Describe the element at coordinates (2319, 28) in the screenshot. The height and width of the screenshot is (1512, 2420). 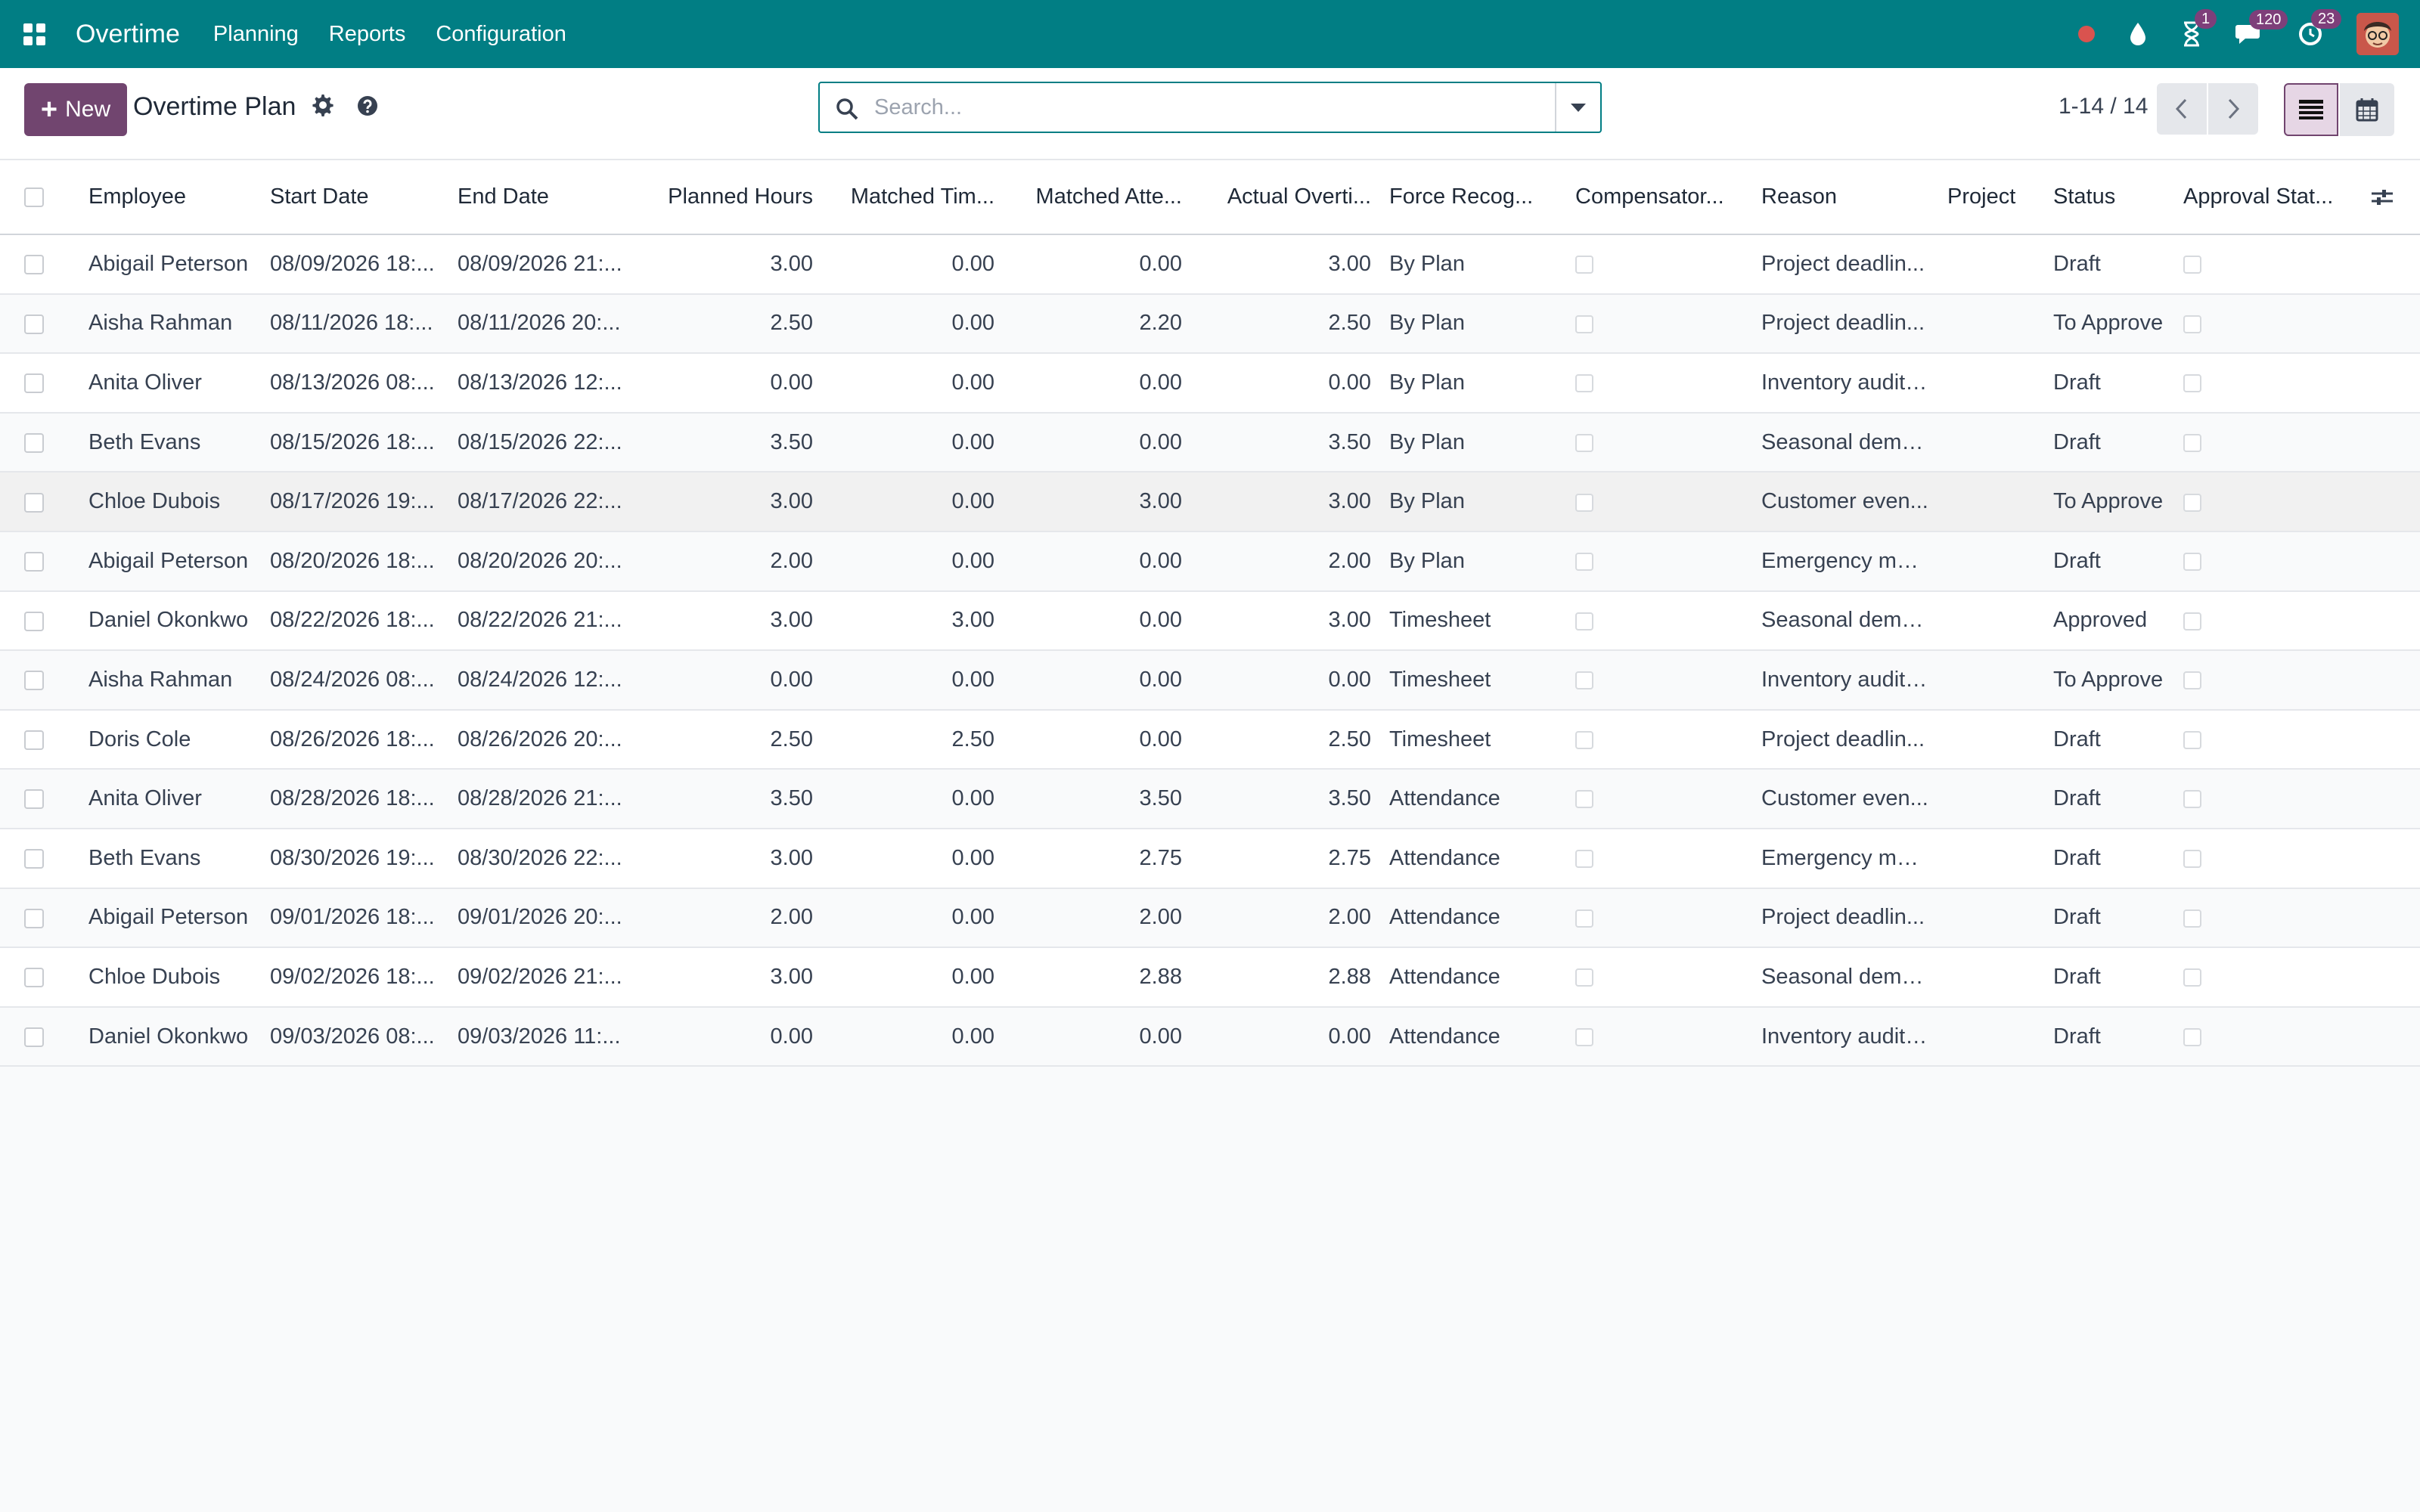
I see `timer-icon: 23` at that location.